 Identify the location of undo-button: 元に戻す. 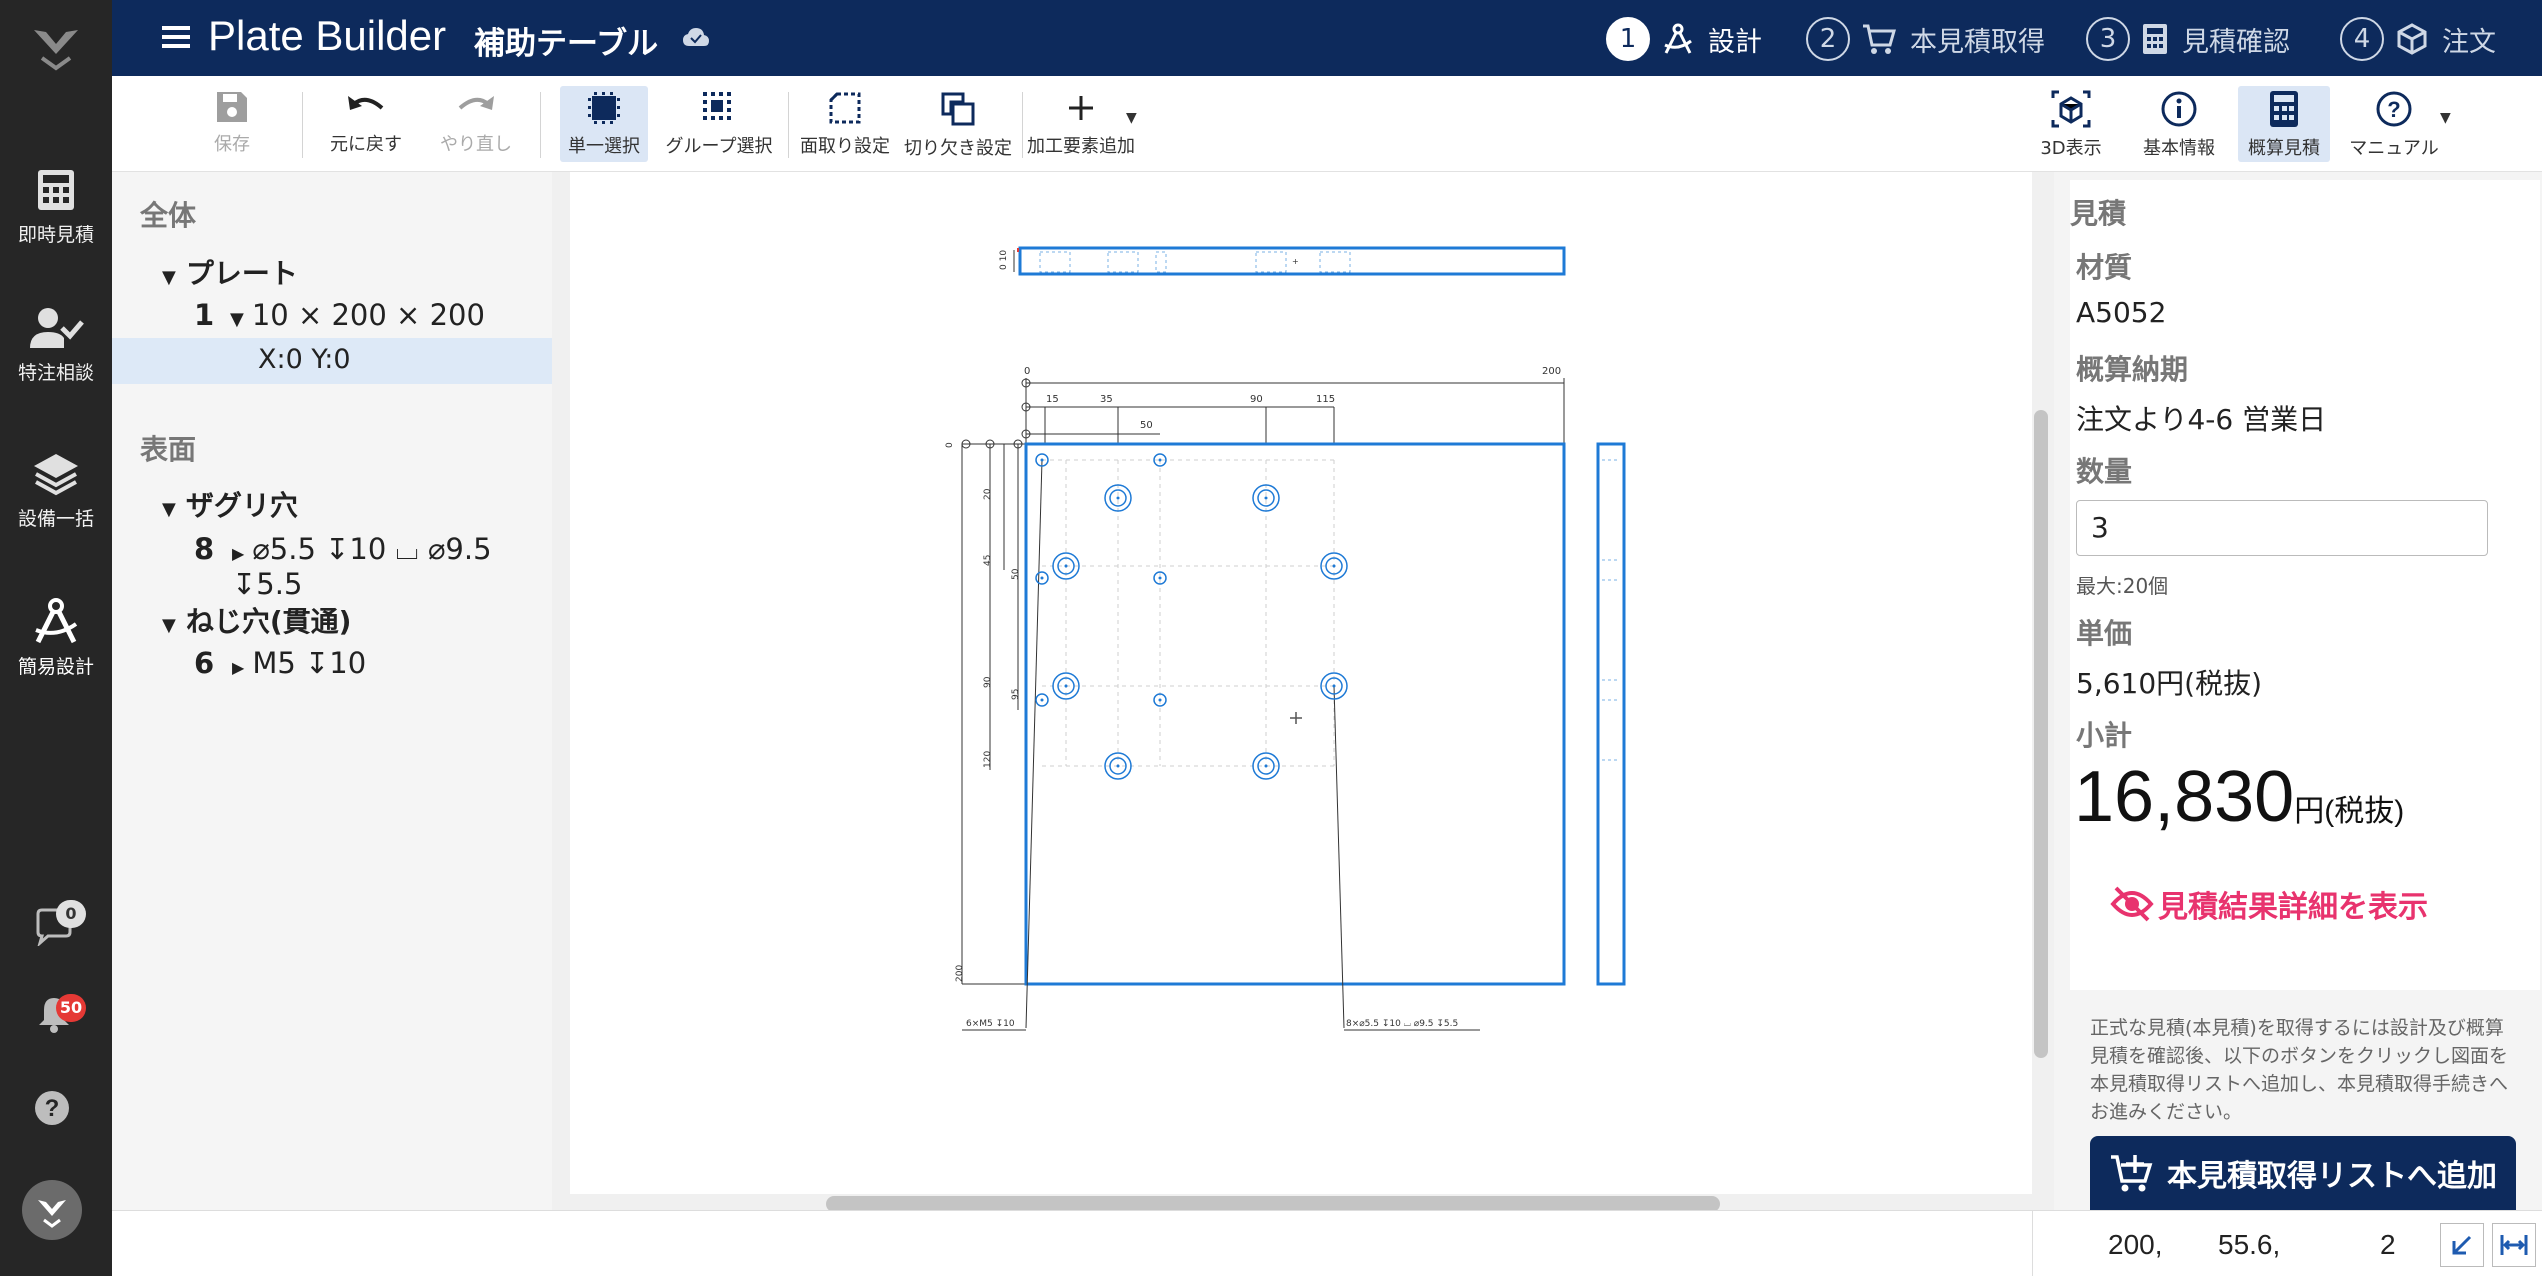
(366, 124).